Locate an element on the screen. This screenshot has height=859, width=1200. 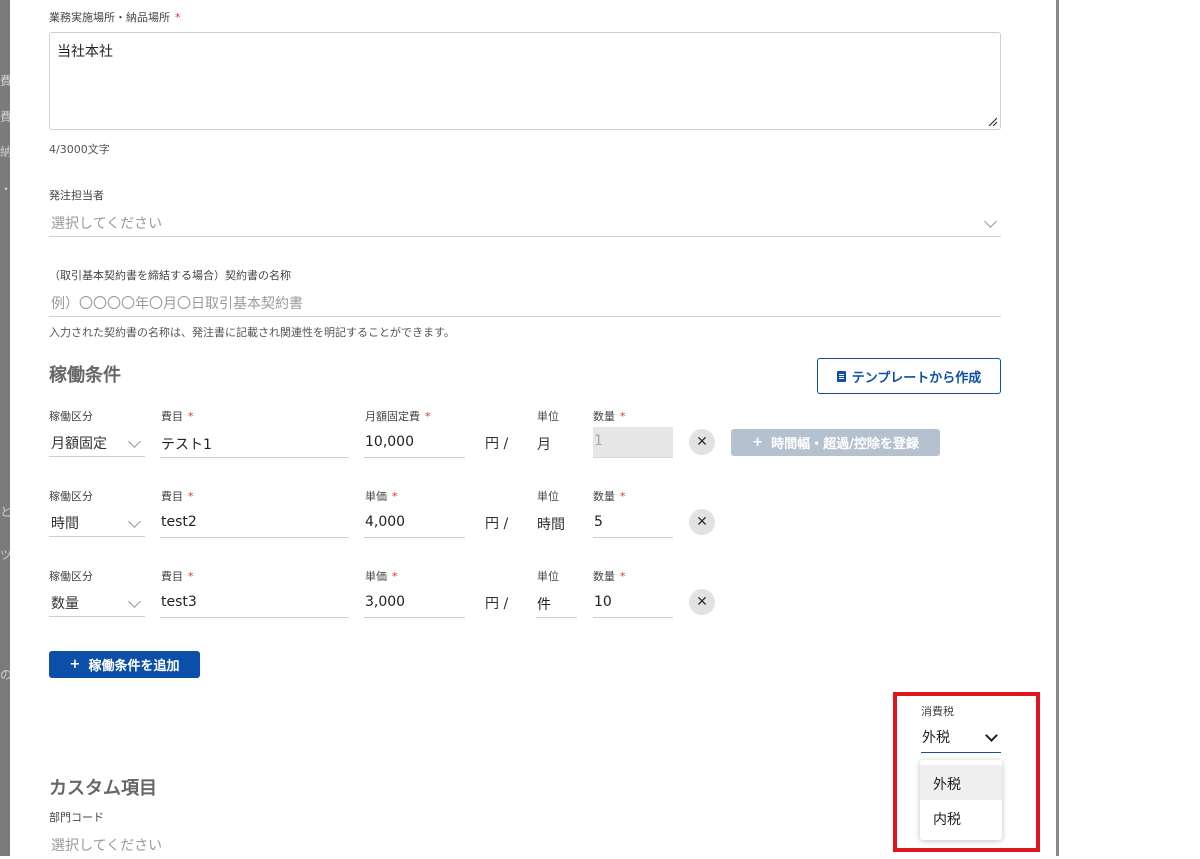
resize-handle-icon is located at coordinates (992, 121).